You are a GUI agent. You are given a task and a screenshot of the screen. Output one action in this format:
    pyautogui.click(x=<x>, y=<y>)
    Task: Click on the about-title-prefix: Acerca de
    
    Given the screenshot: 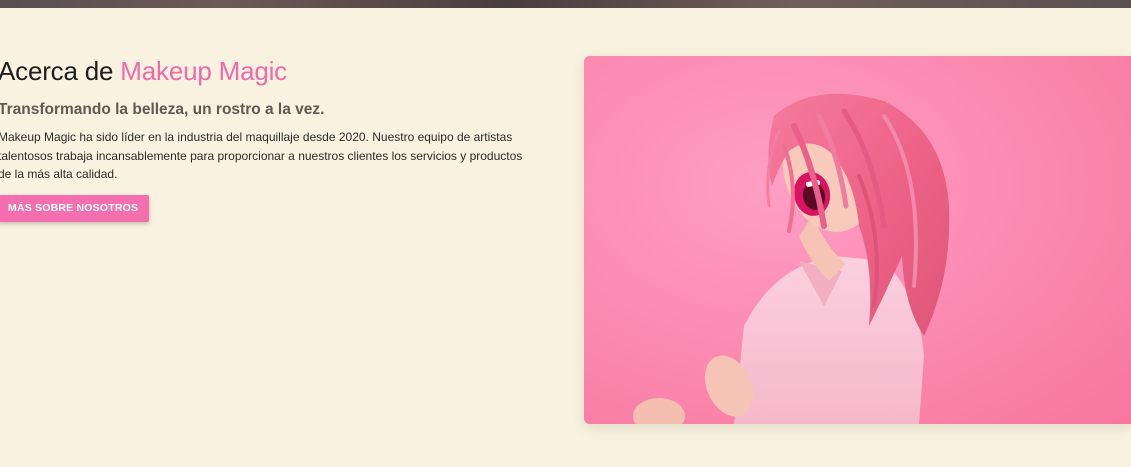 What is the action you would take?
    pyautogui.click(x=60, y=71)
    